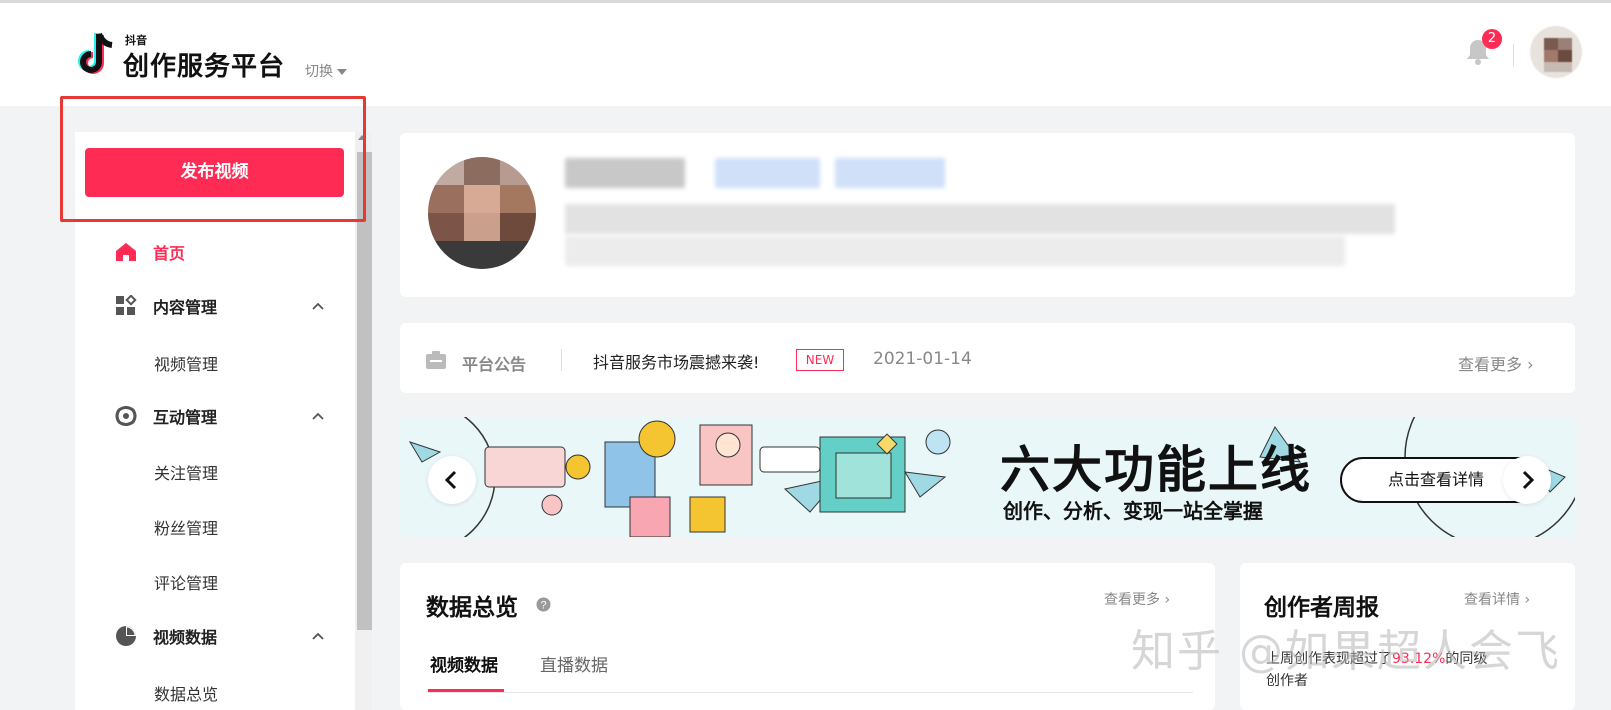 This screenshot has width=1611, height=710. I want to click on sidebar-item-content-management: 内容管理, so click(166, 306).